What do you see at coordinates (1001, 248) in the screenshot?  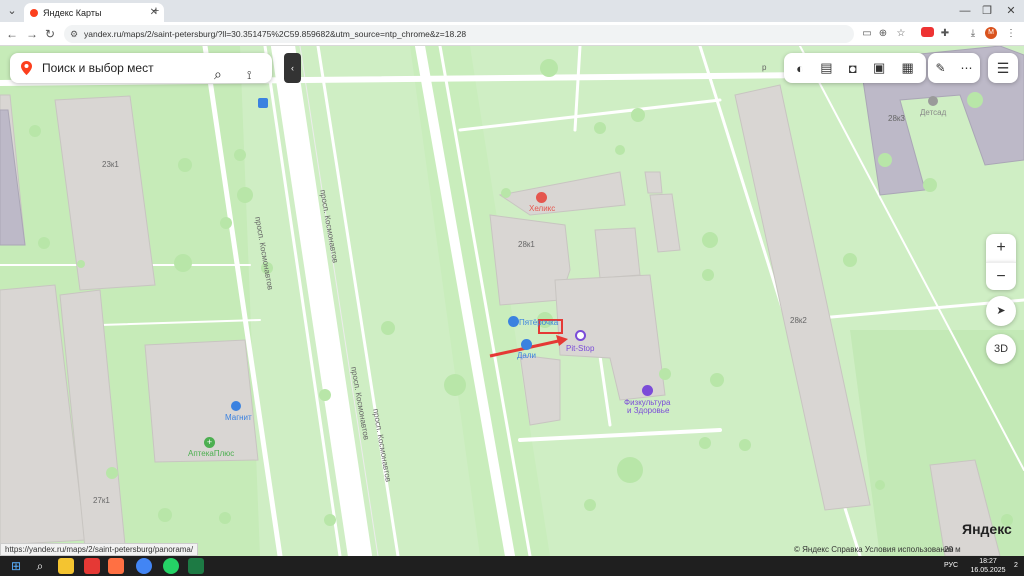 I see `zoom-in-button: +` at bounding box center [1001, 248].